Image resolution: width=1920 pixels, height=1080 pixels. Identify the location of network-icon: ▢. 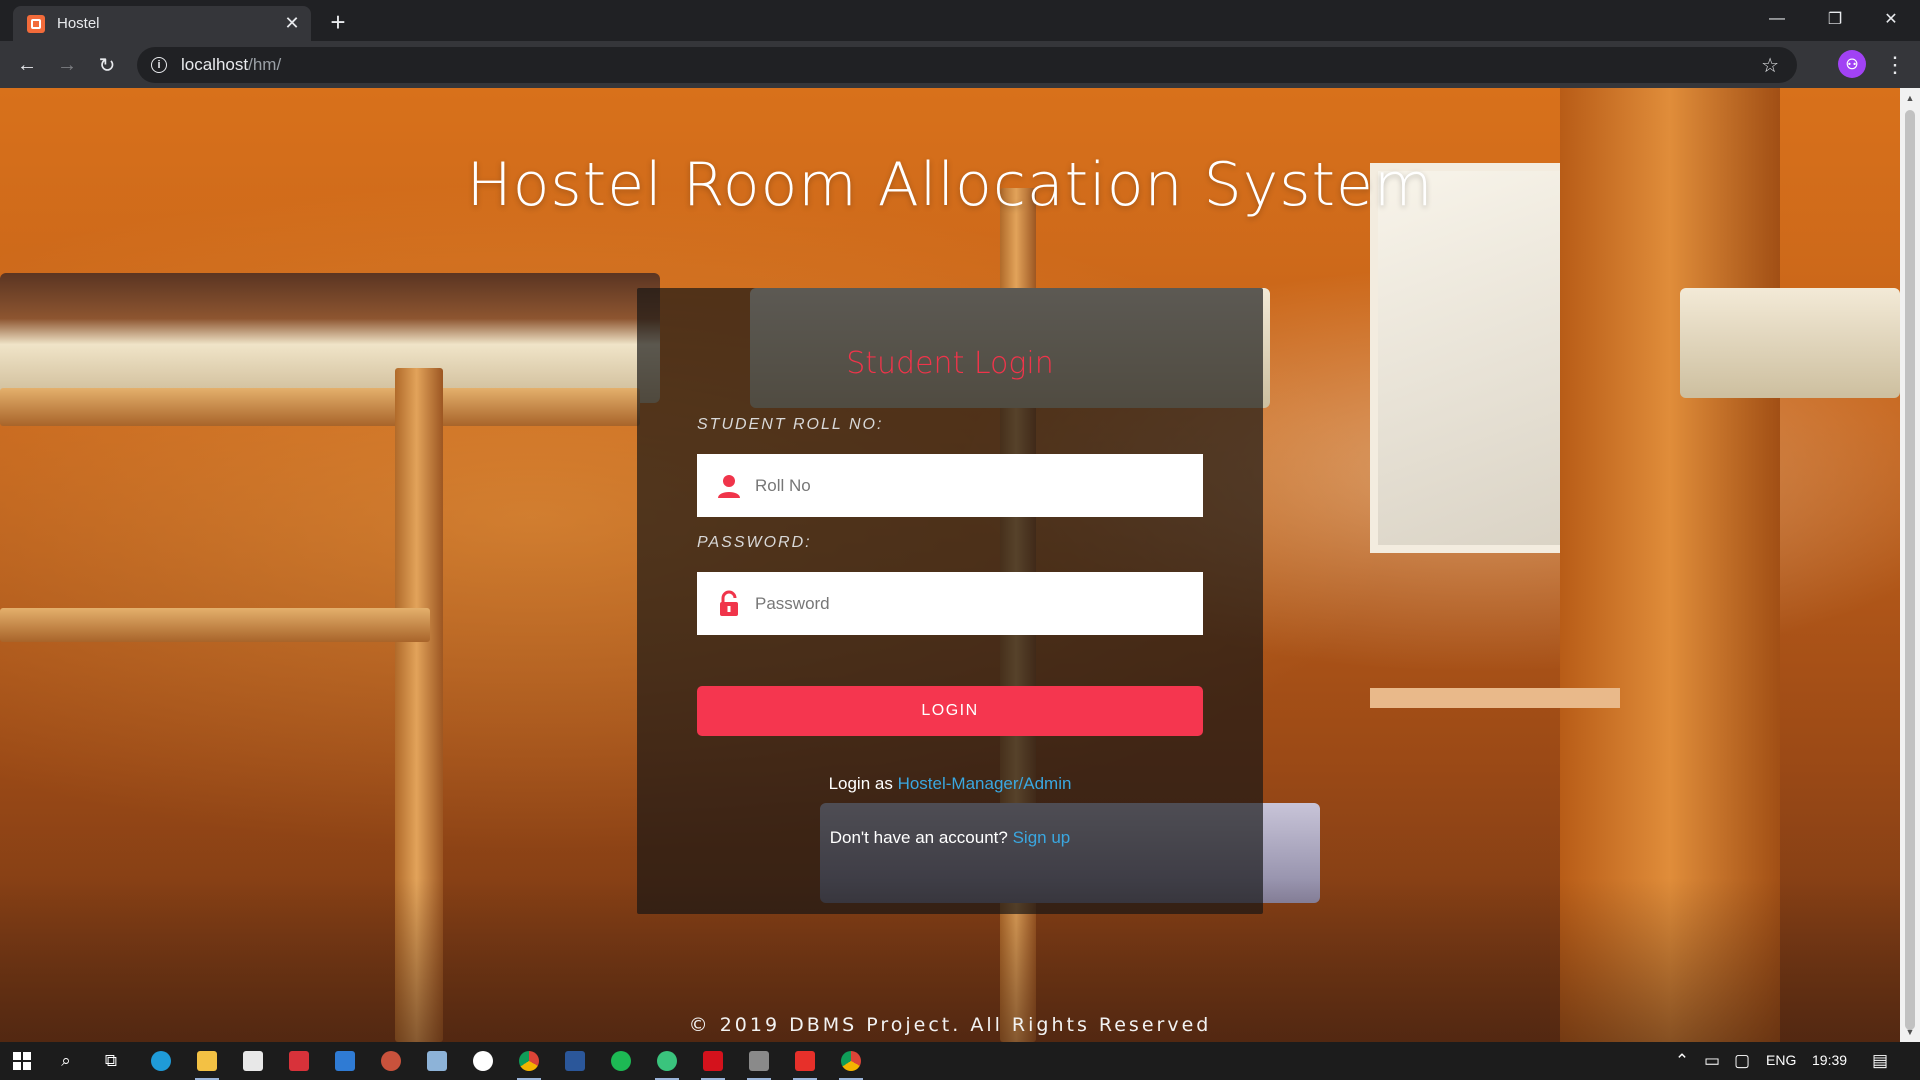
(1742, 1061).